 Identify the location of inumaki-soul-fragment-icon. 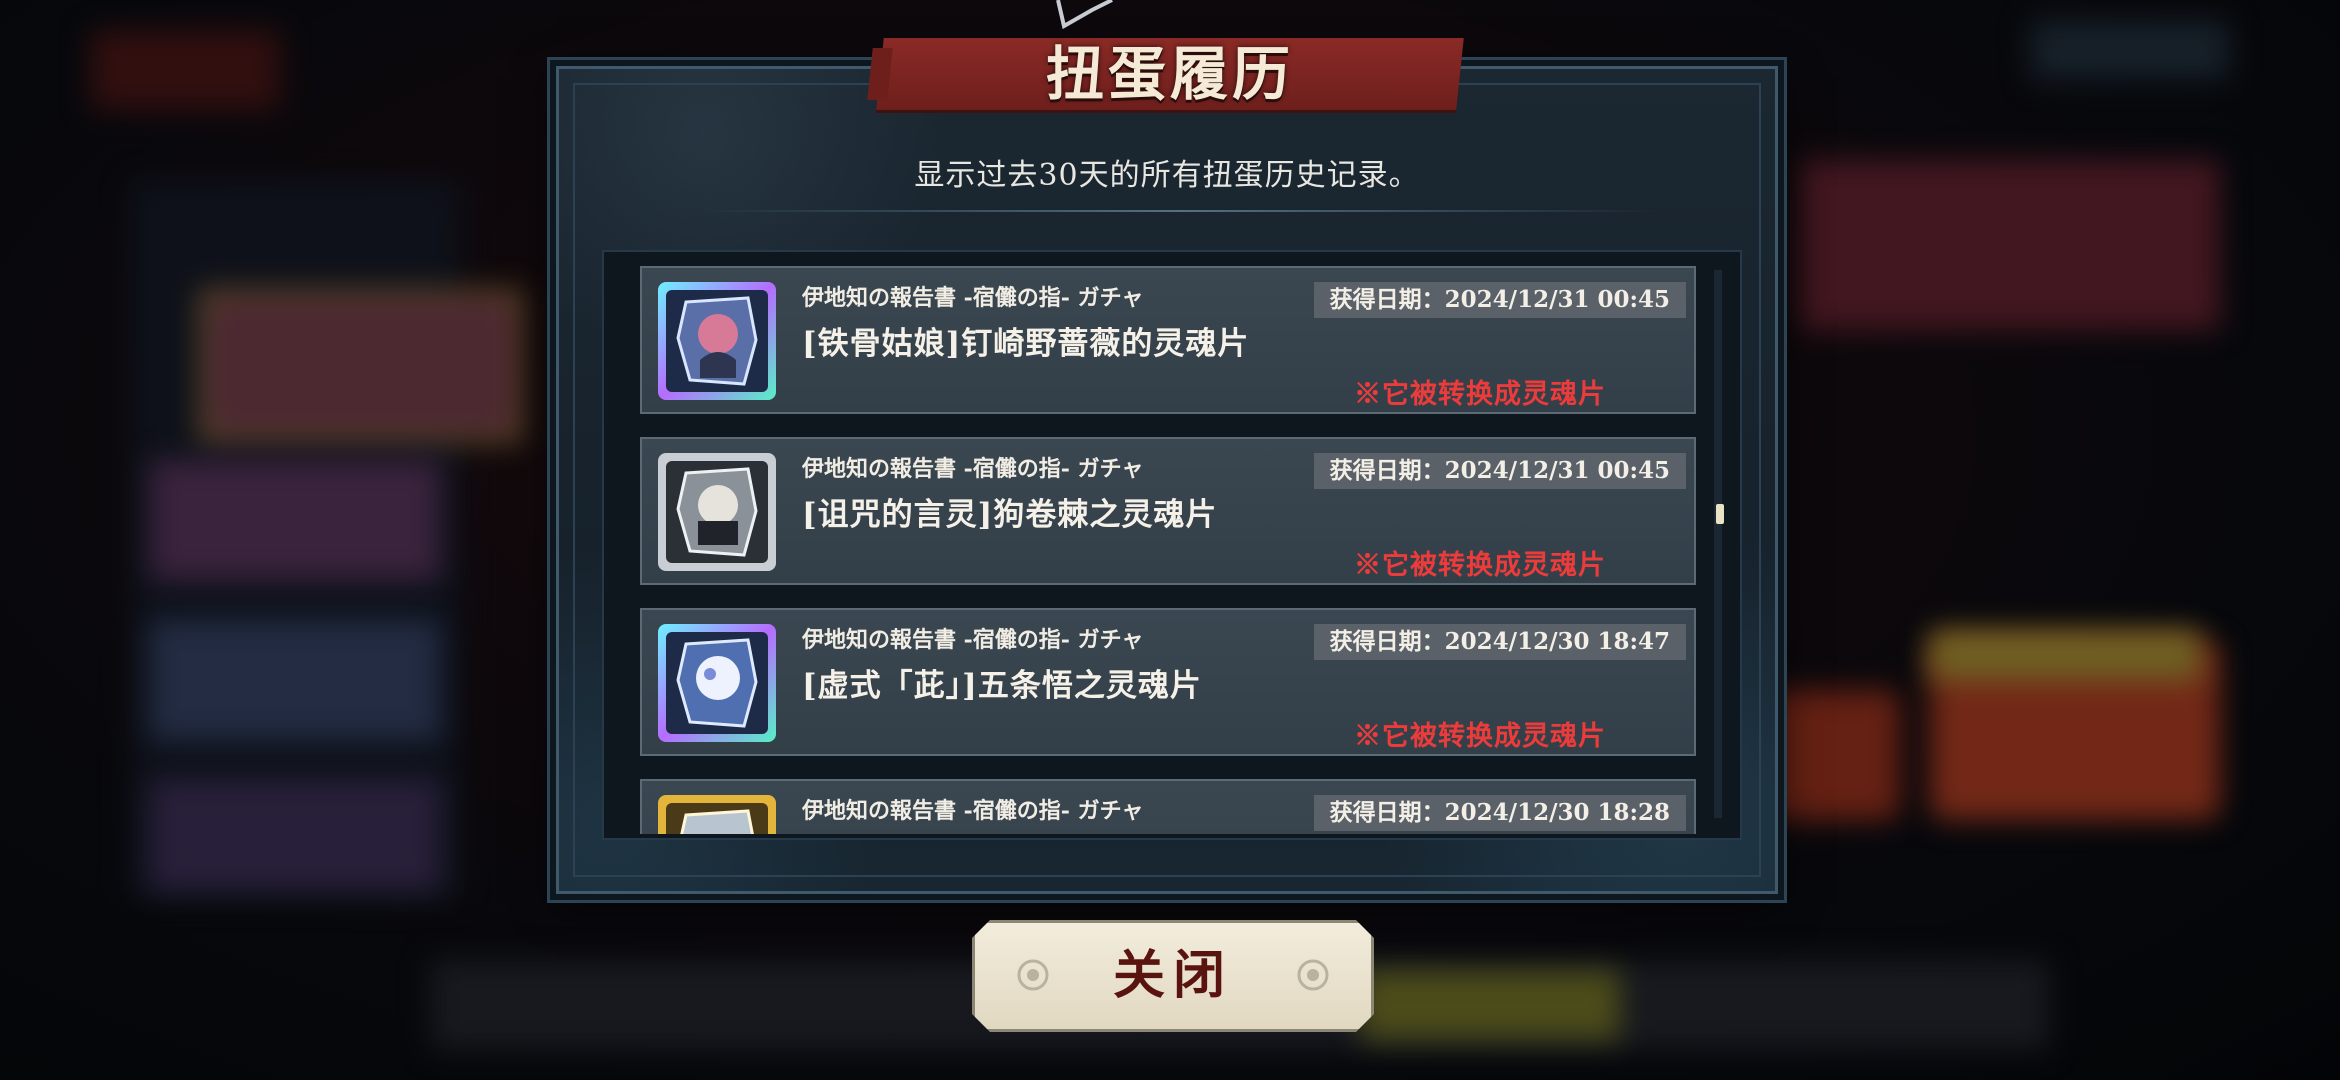
(717, 512).